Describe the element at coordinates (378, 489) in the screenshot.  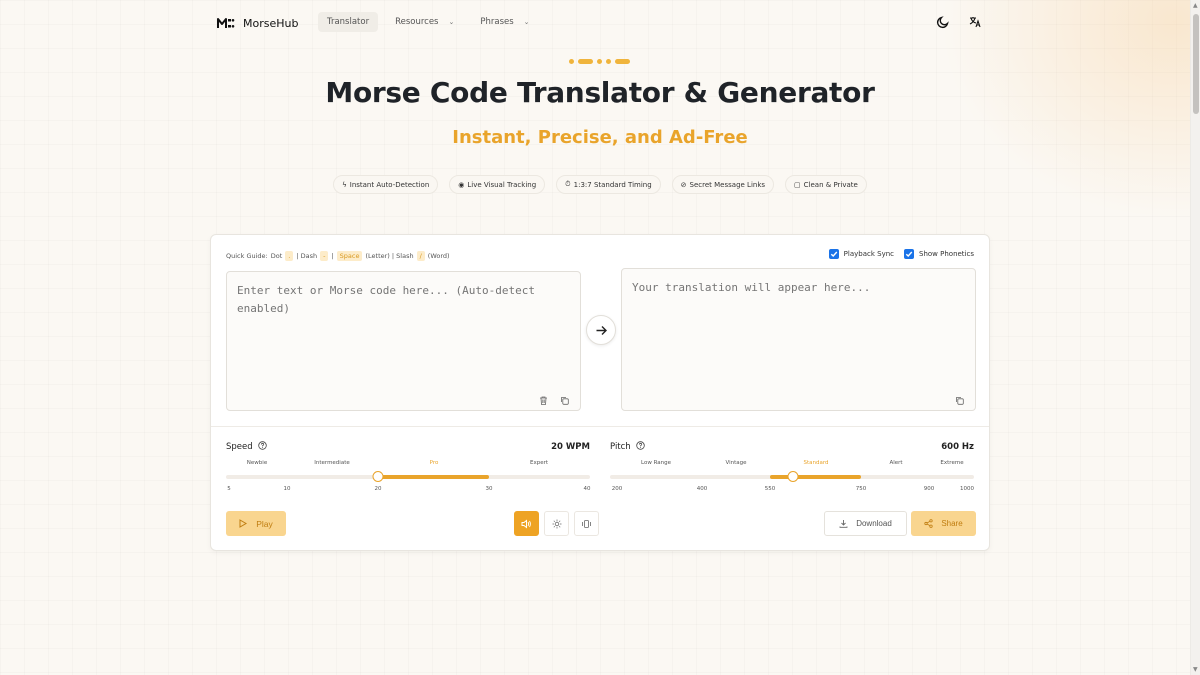
I see `speed-tick: 20` at that location.